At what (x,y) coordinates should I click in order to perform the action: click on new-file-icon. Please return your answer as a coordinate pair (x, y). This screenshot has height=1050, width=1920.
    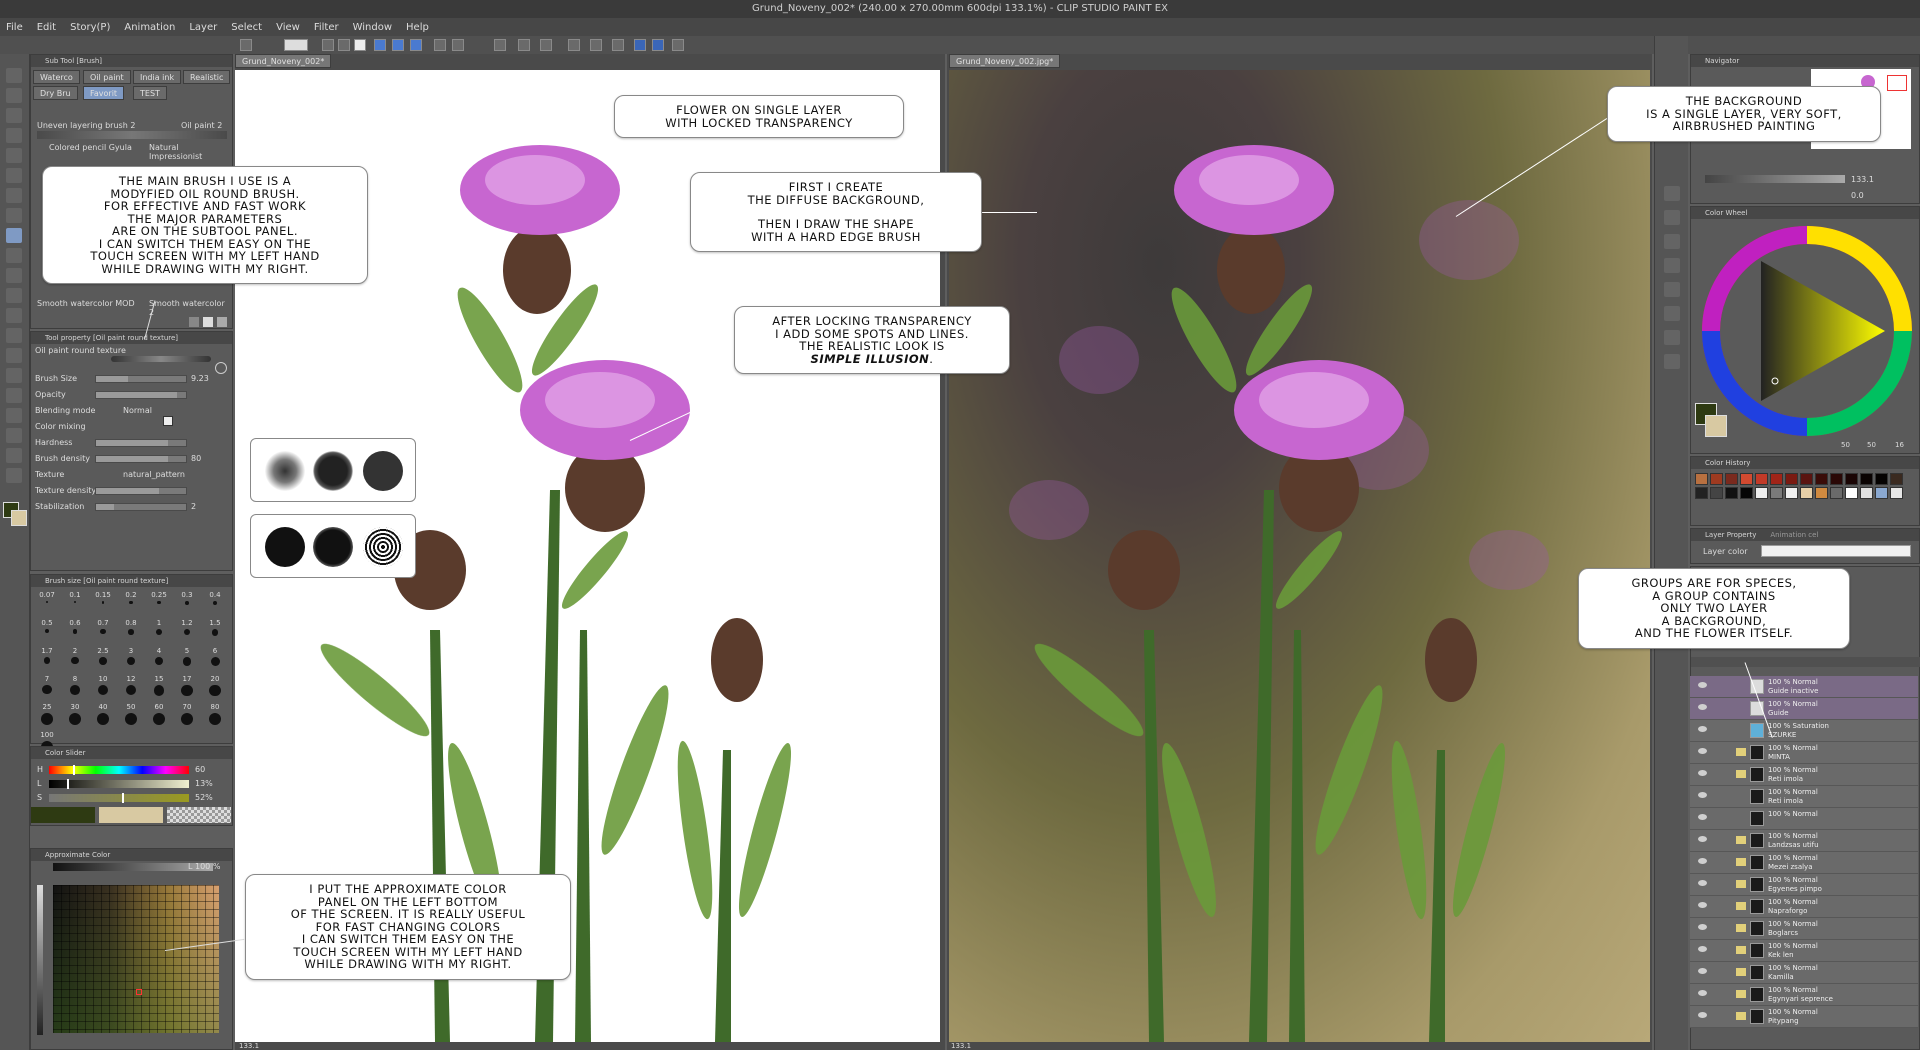
    Looking at the image, I should click on (328, 45).